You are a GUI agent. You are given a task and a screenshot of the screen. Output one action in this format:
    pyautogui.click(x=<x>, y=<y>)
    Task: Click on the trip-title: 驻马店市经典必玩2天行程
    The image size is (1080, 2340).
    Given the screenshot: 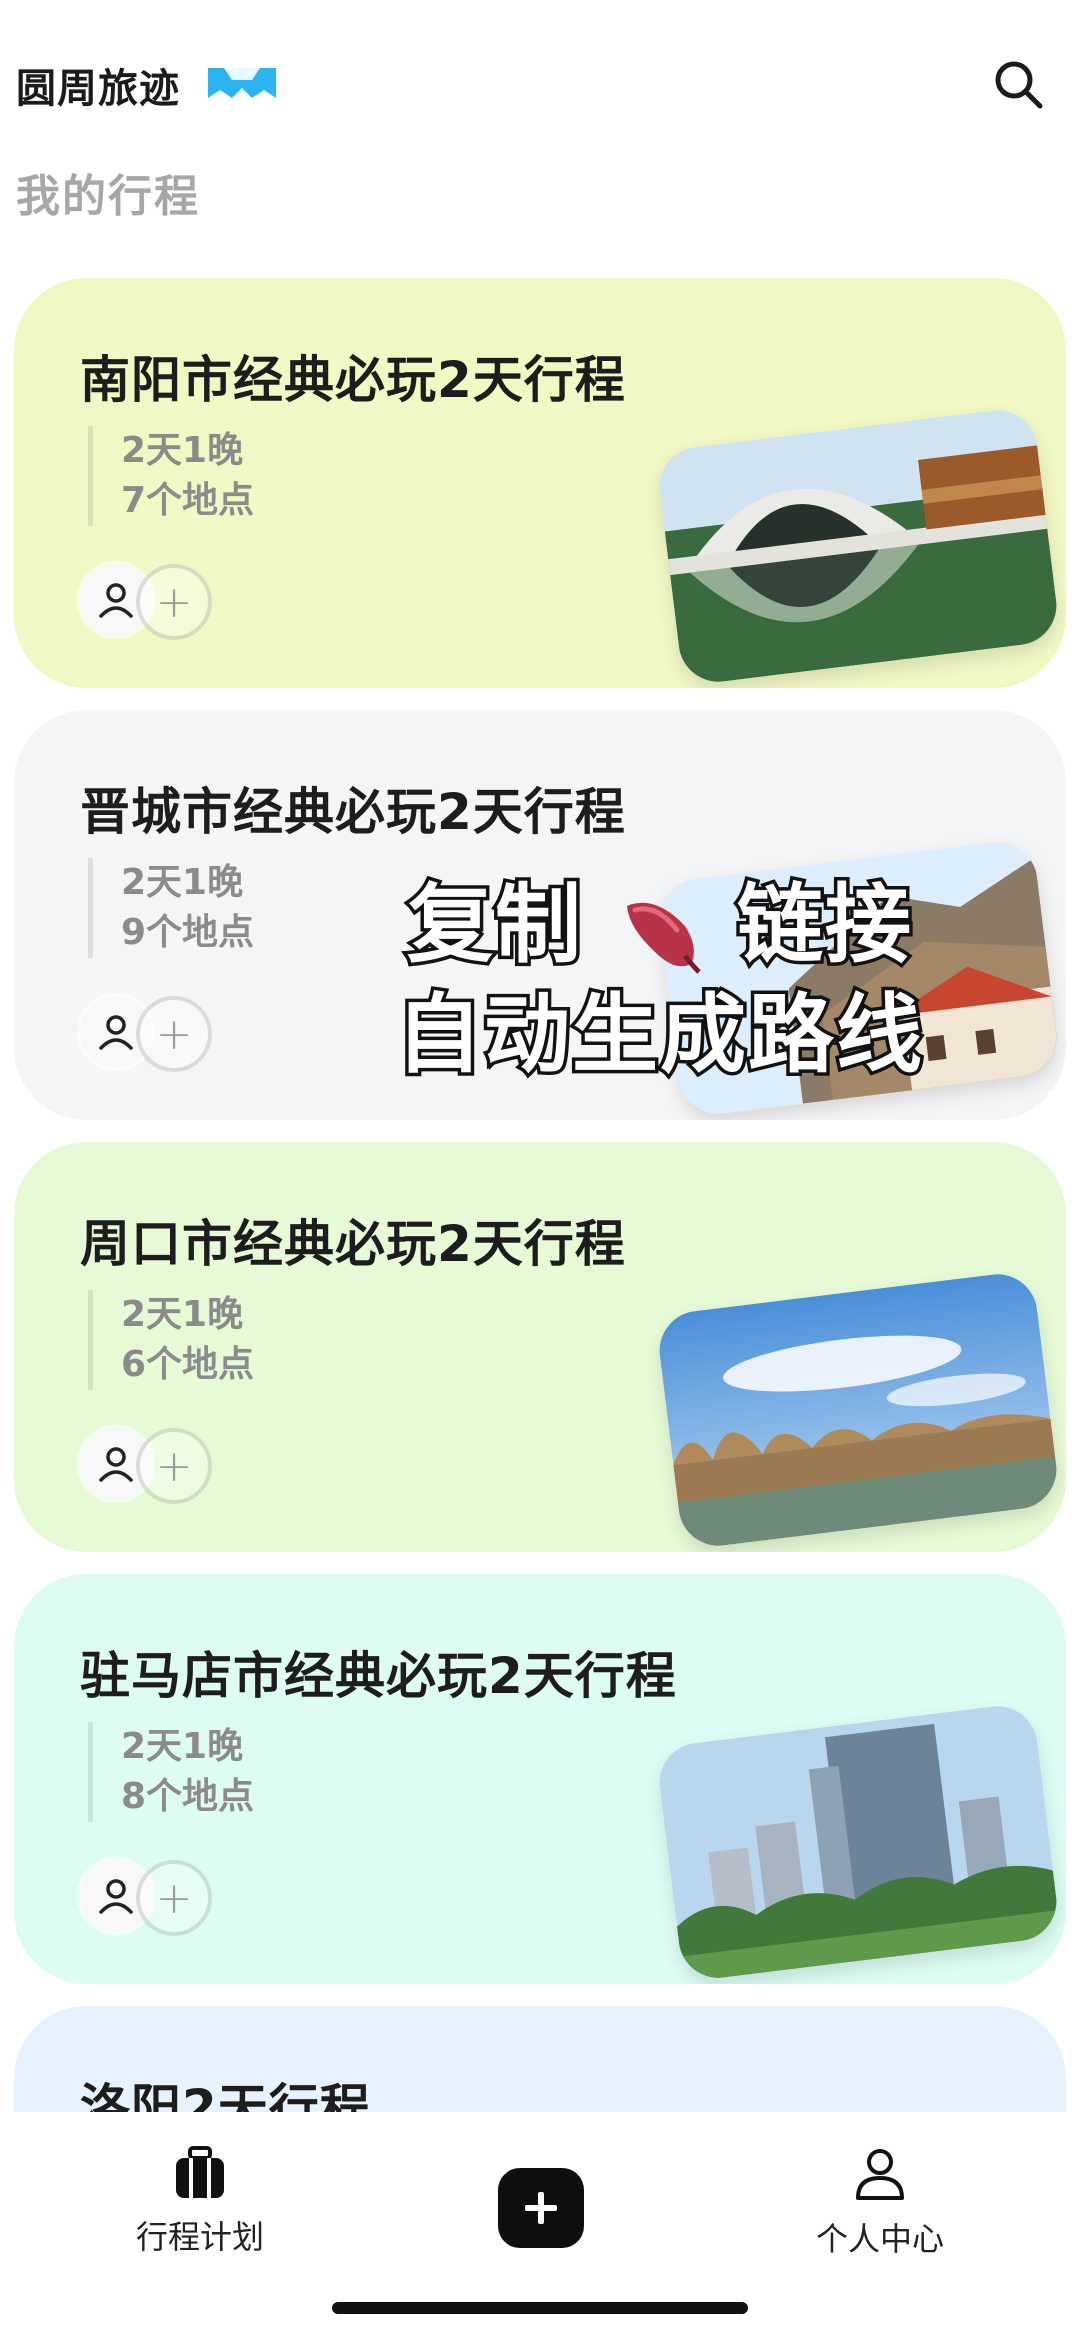 What is the action you would take?
    pyautogui.click(x=378, y=1676)
    